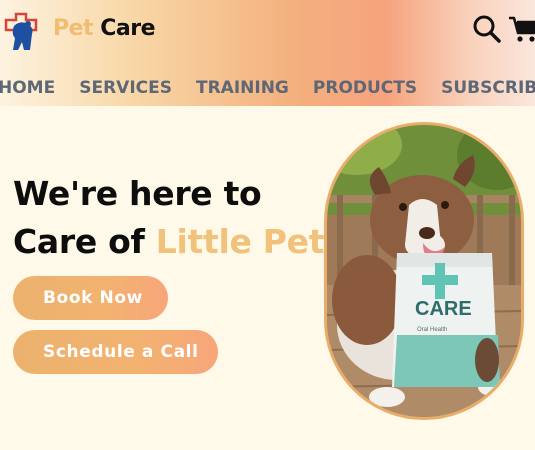 The width and height of the screenshot is (535, 450). I want to click on schedule-call-button: Schedule a Call, so click(115, 352).